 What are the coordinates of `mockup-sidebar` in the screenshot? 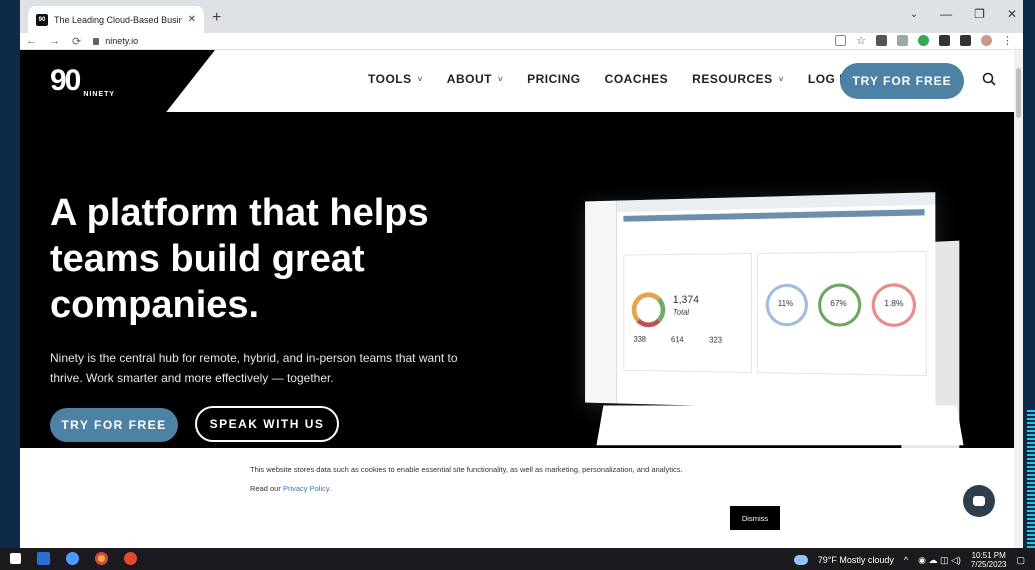 It's located at (601, 302).